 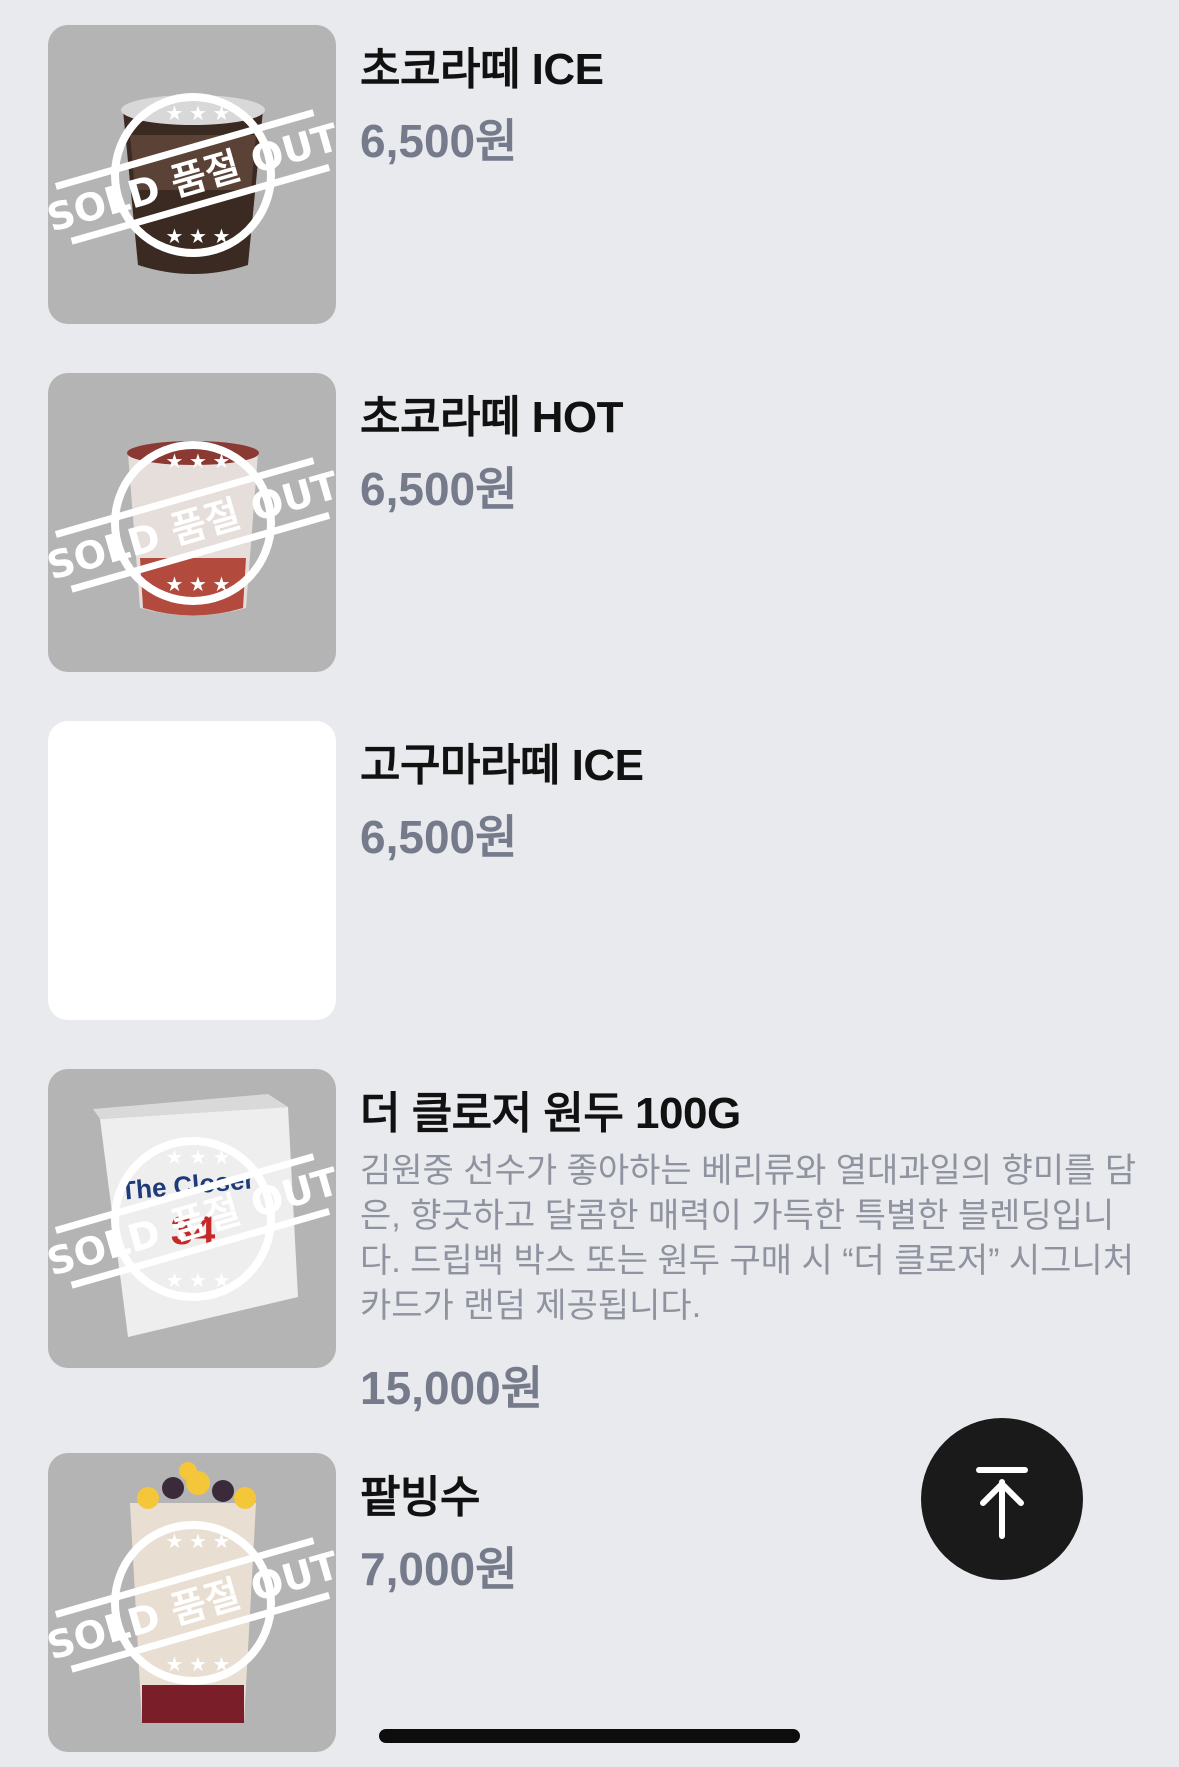 I want to click on item-name: 고구마라떼 ICE, so click(x=502, y=765).